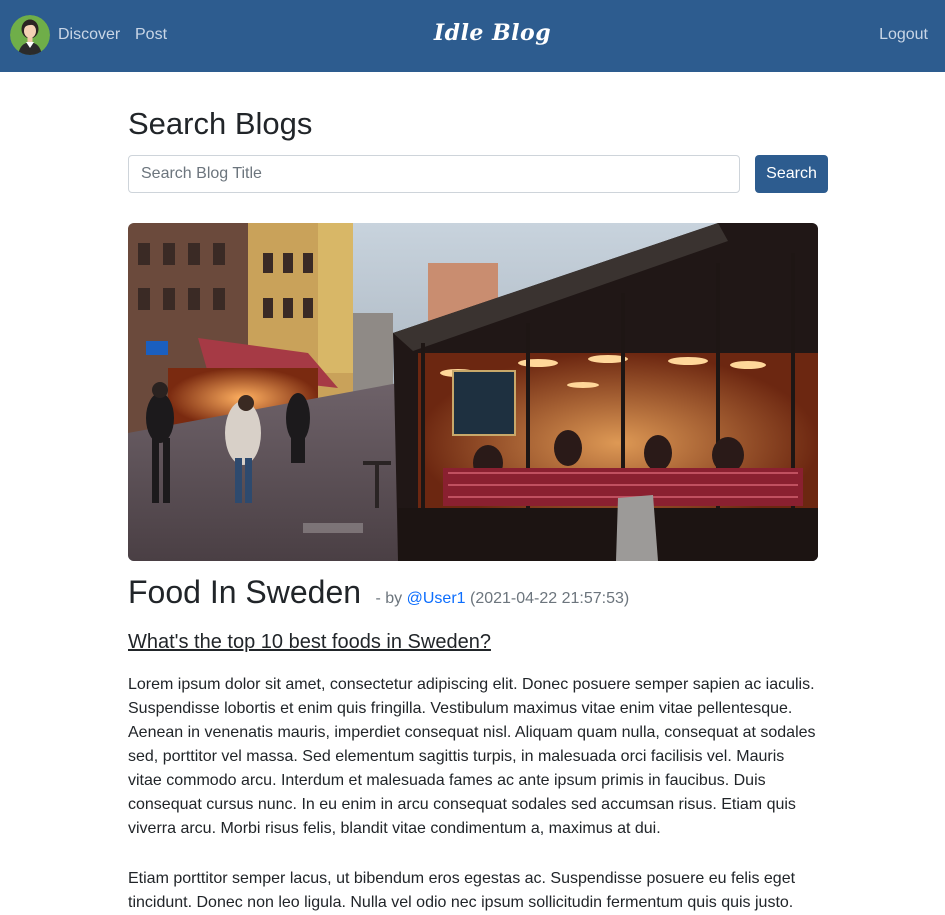 This screenshot has height=915, width=945. I want to click on blog-meta: - by @User1 (2021-04-22 21:57:53), so click(503, 598).